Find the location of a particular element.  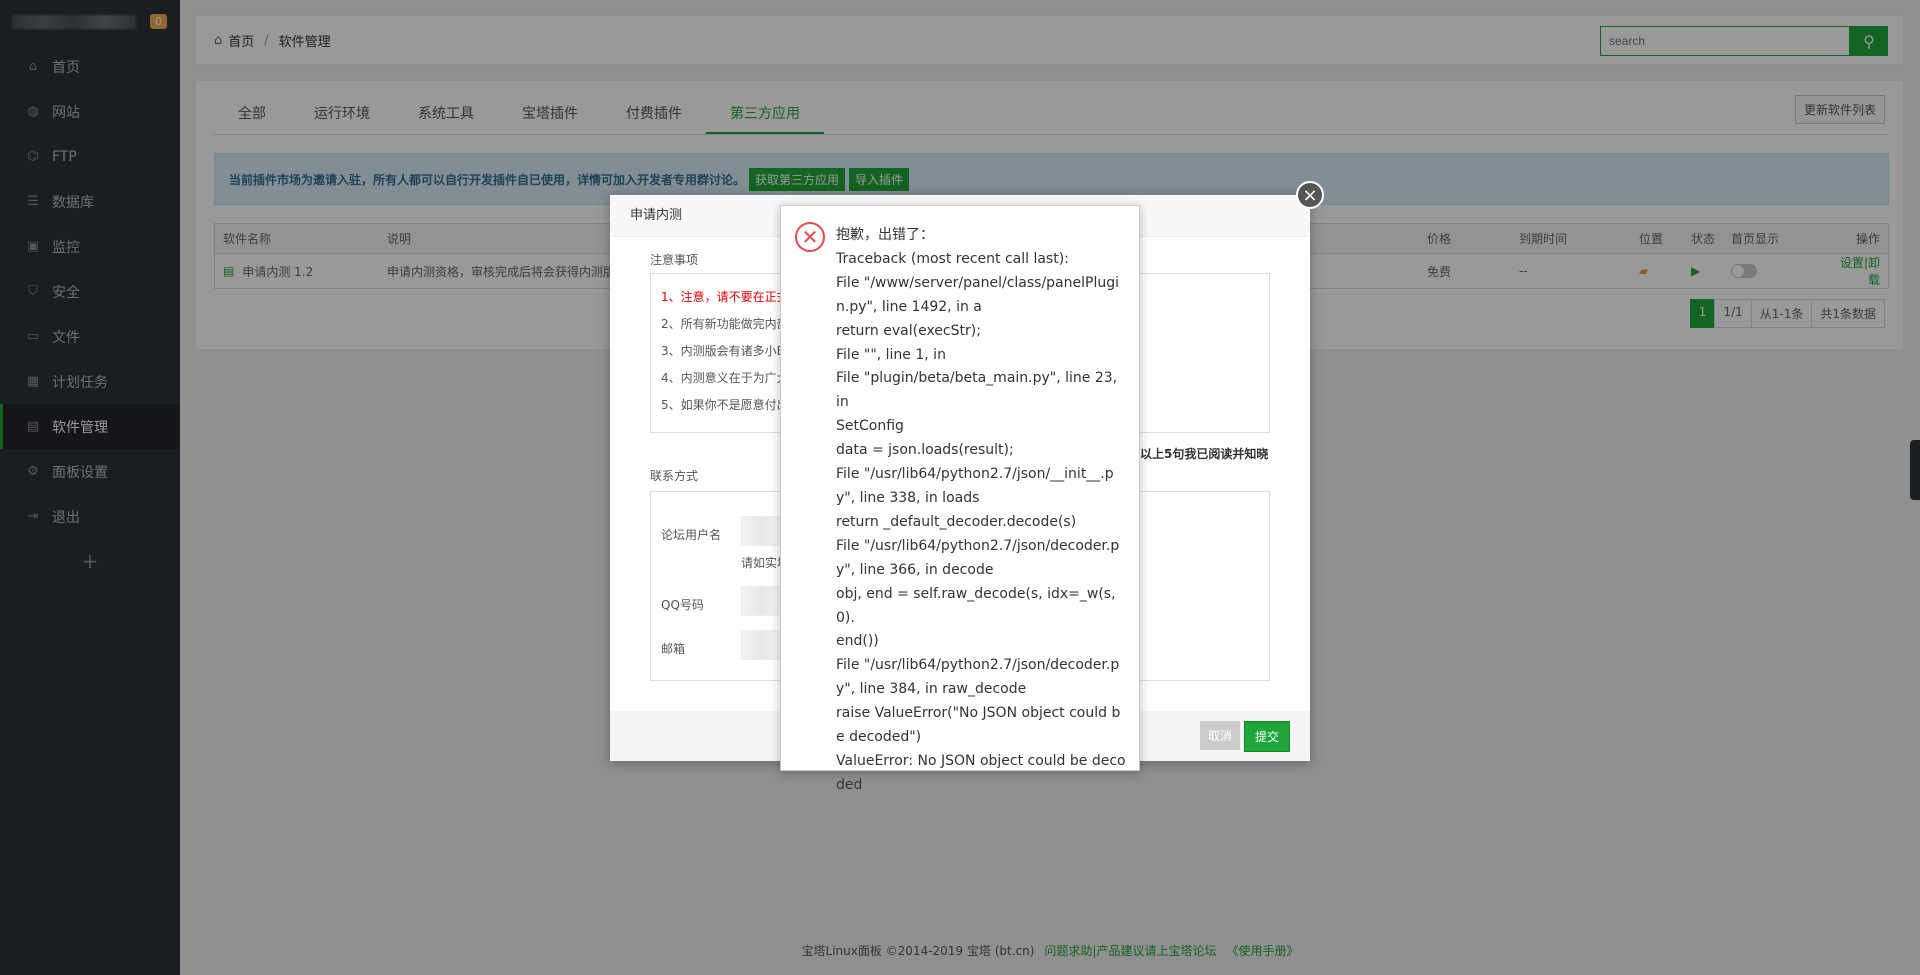

forum-user-input is located at coordinates (761, 531).